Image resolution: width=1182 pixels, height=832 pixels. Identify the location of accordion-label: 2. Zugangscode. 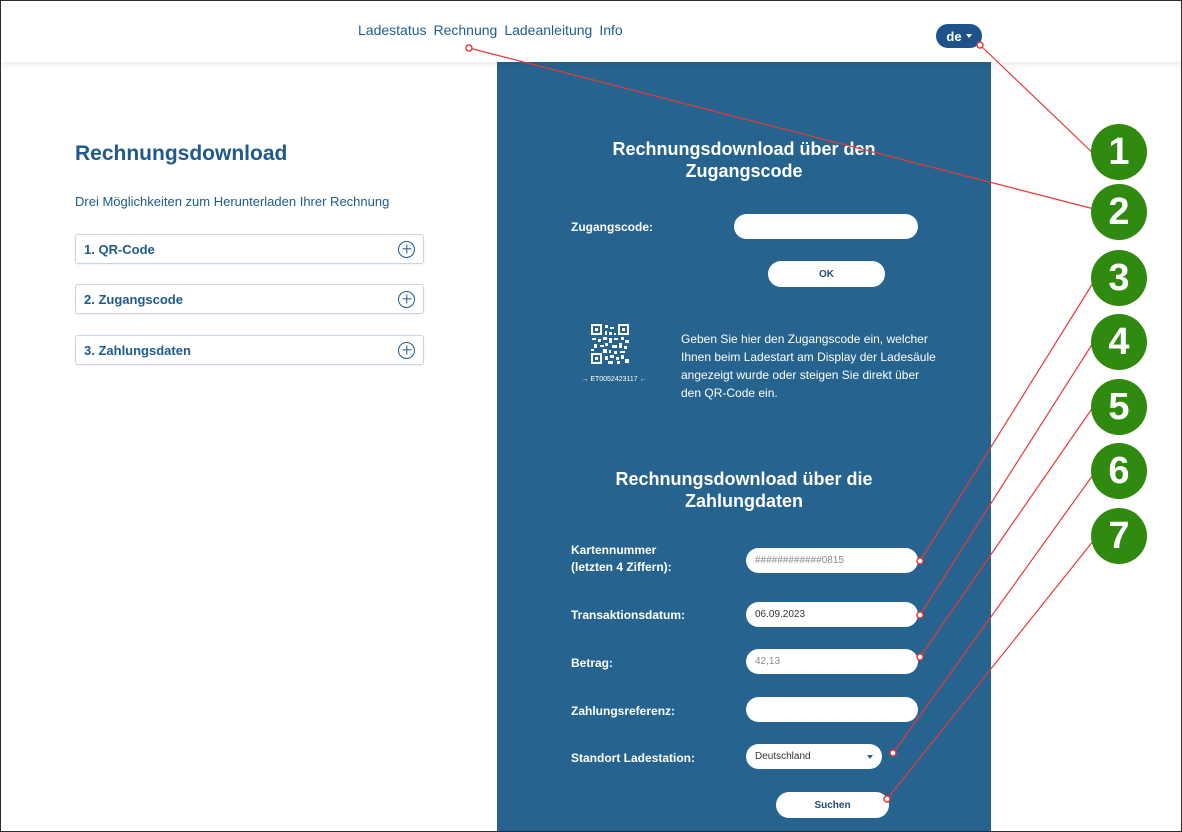
(133, 299).